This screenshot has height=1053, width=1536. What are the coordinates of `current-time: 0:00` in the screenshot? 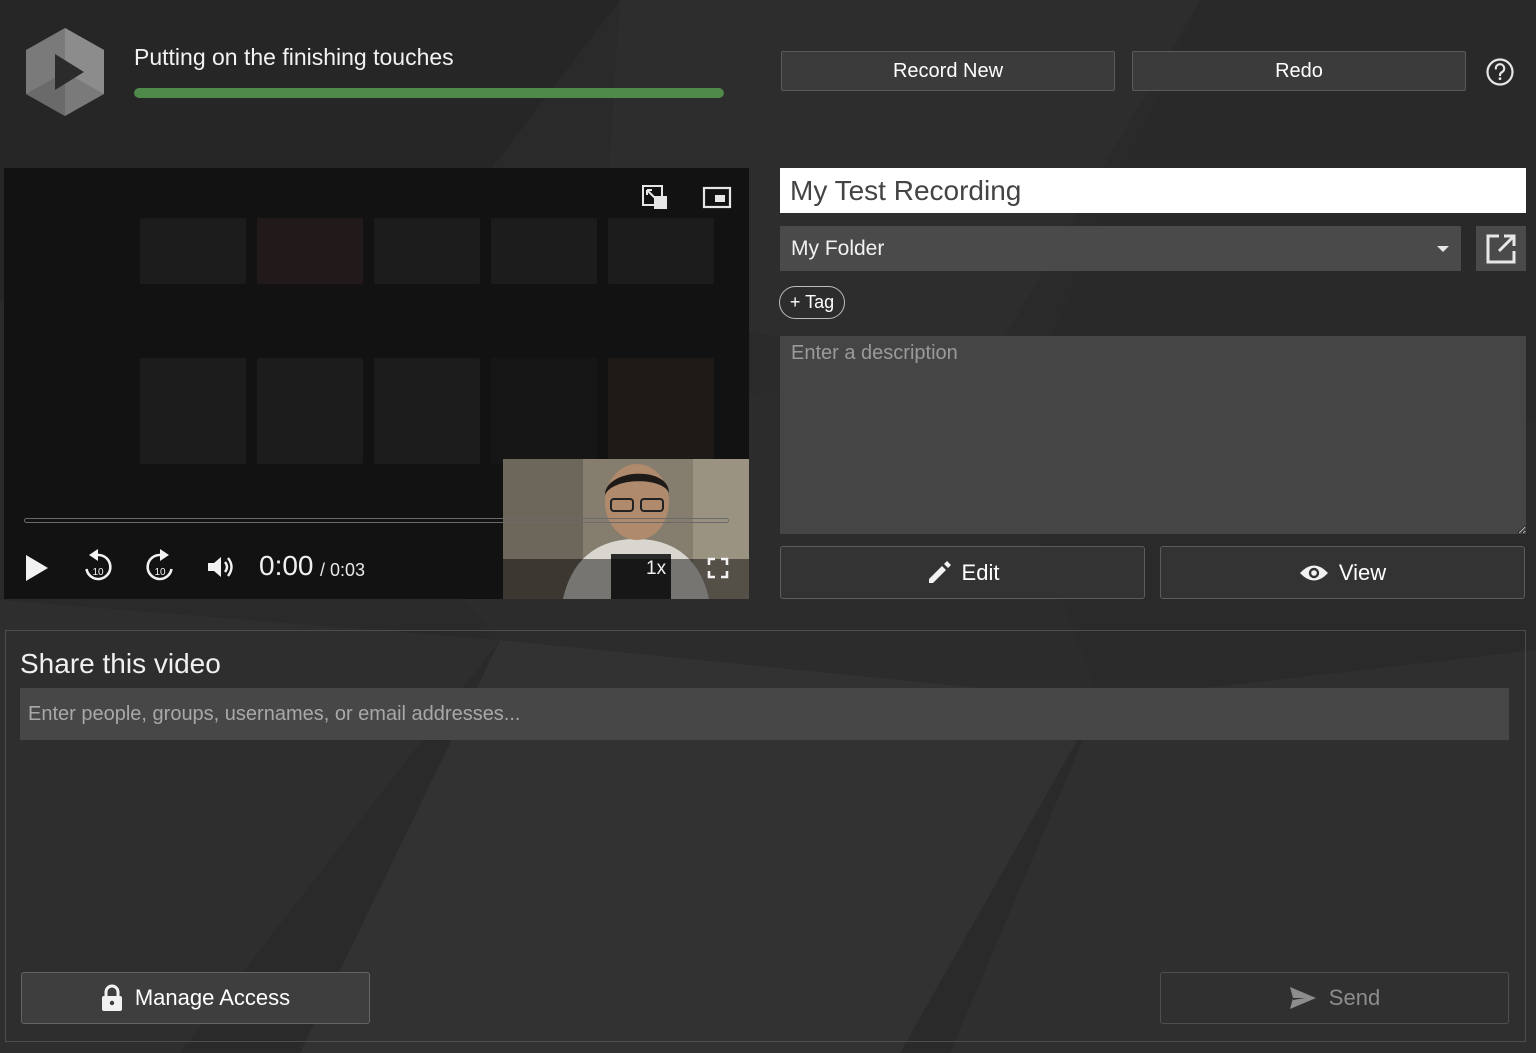 It's located at (286, 565).